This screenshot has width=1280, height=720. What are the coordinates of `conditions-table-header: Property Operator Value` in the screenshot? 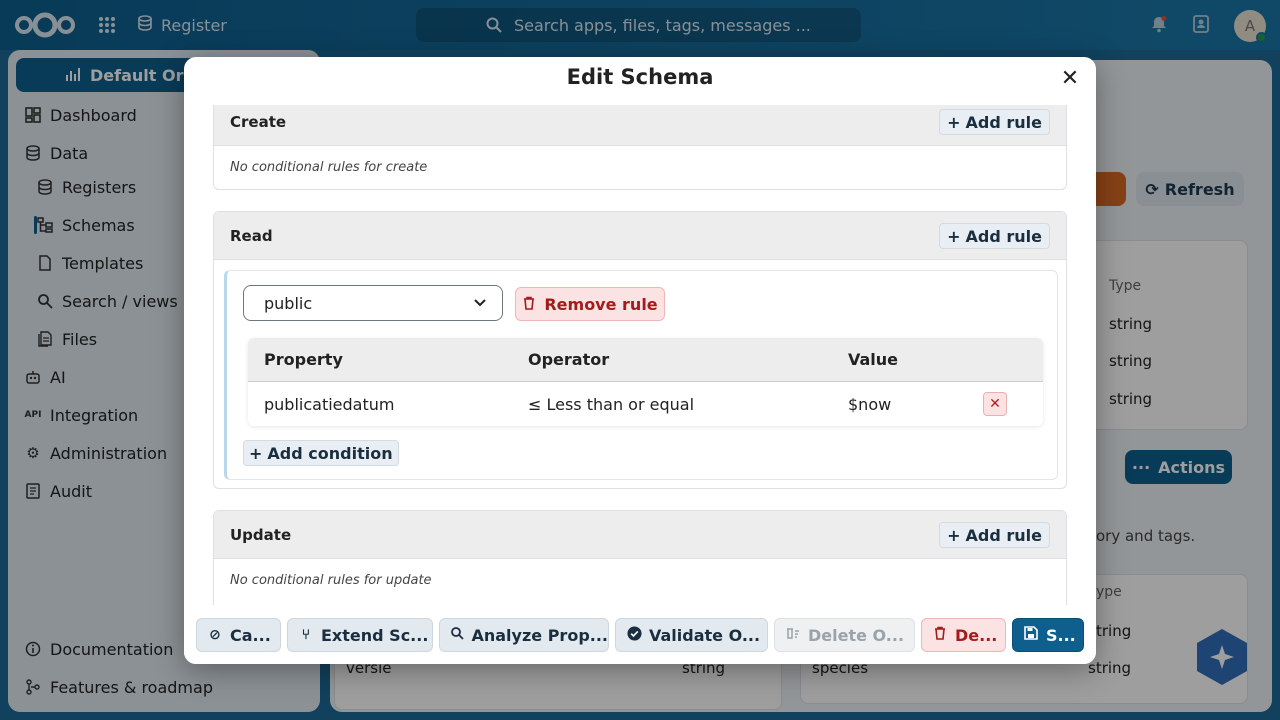 It's located at (645, 360).